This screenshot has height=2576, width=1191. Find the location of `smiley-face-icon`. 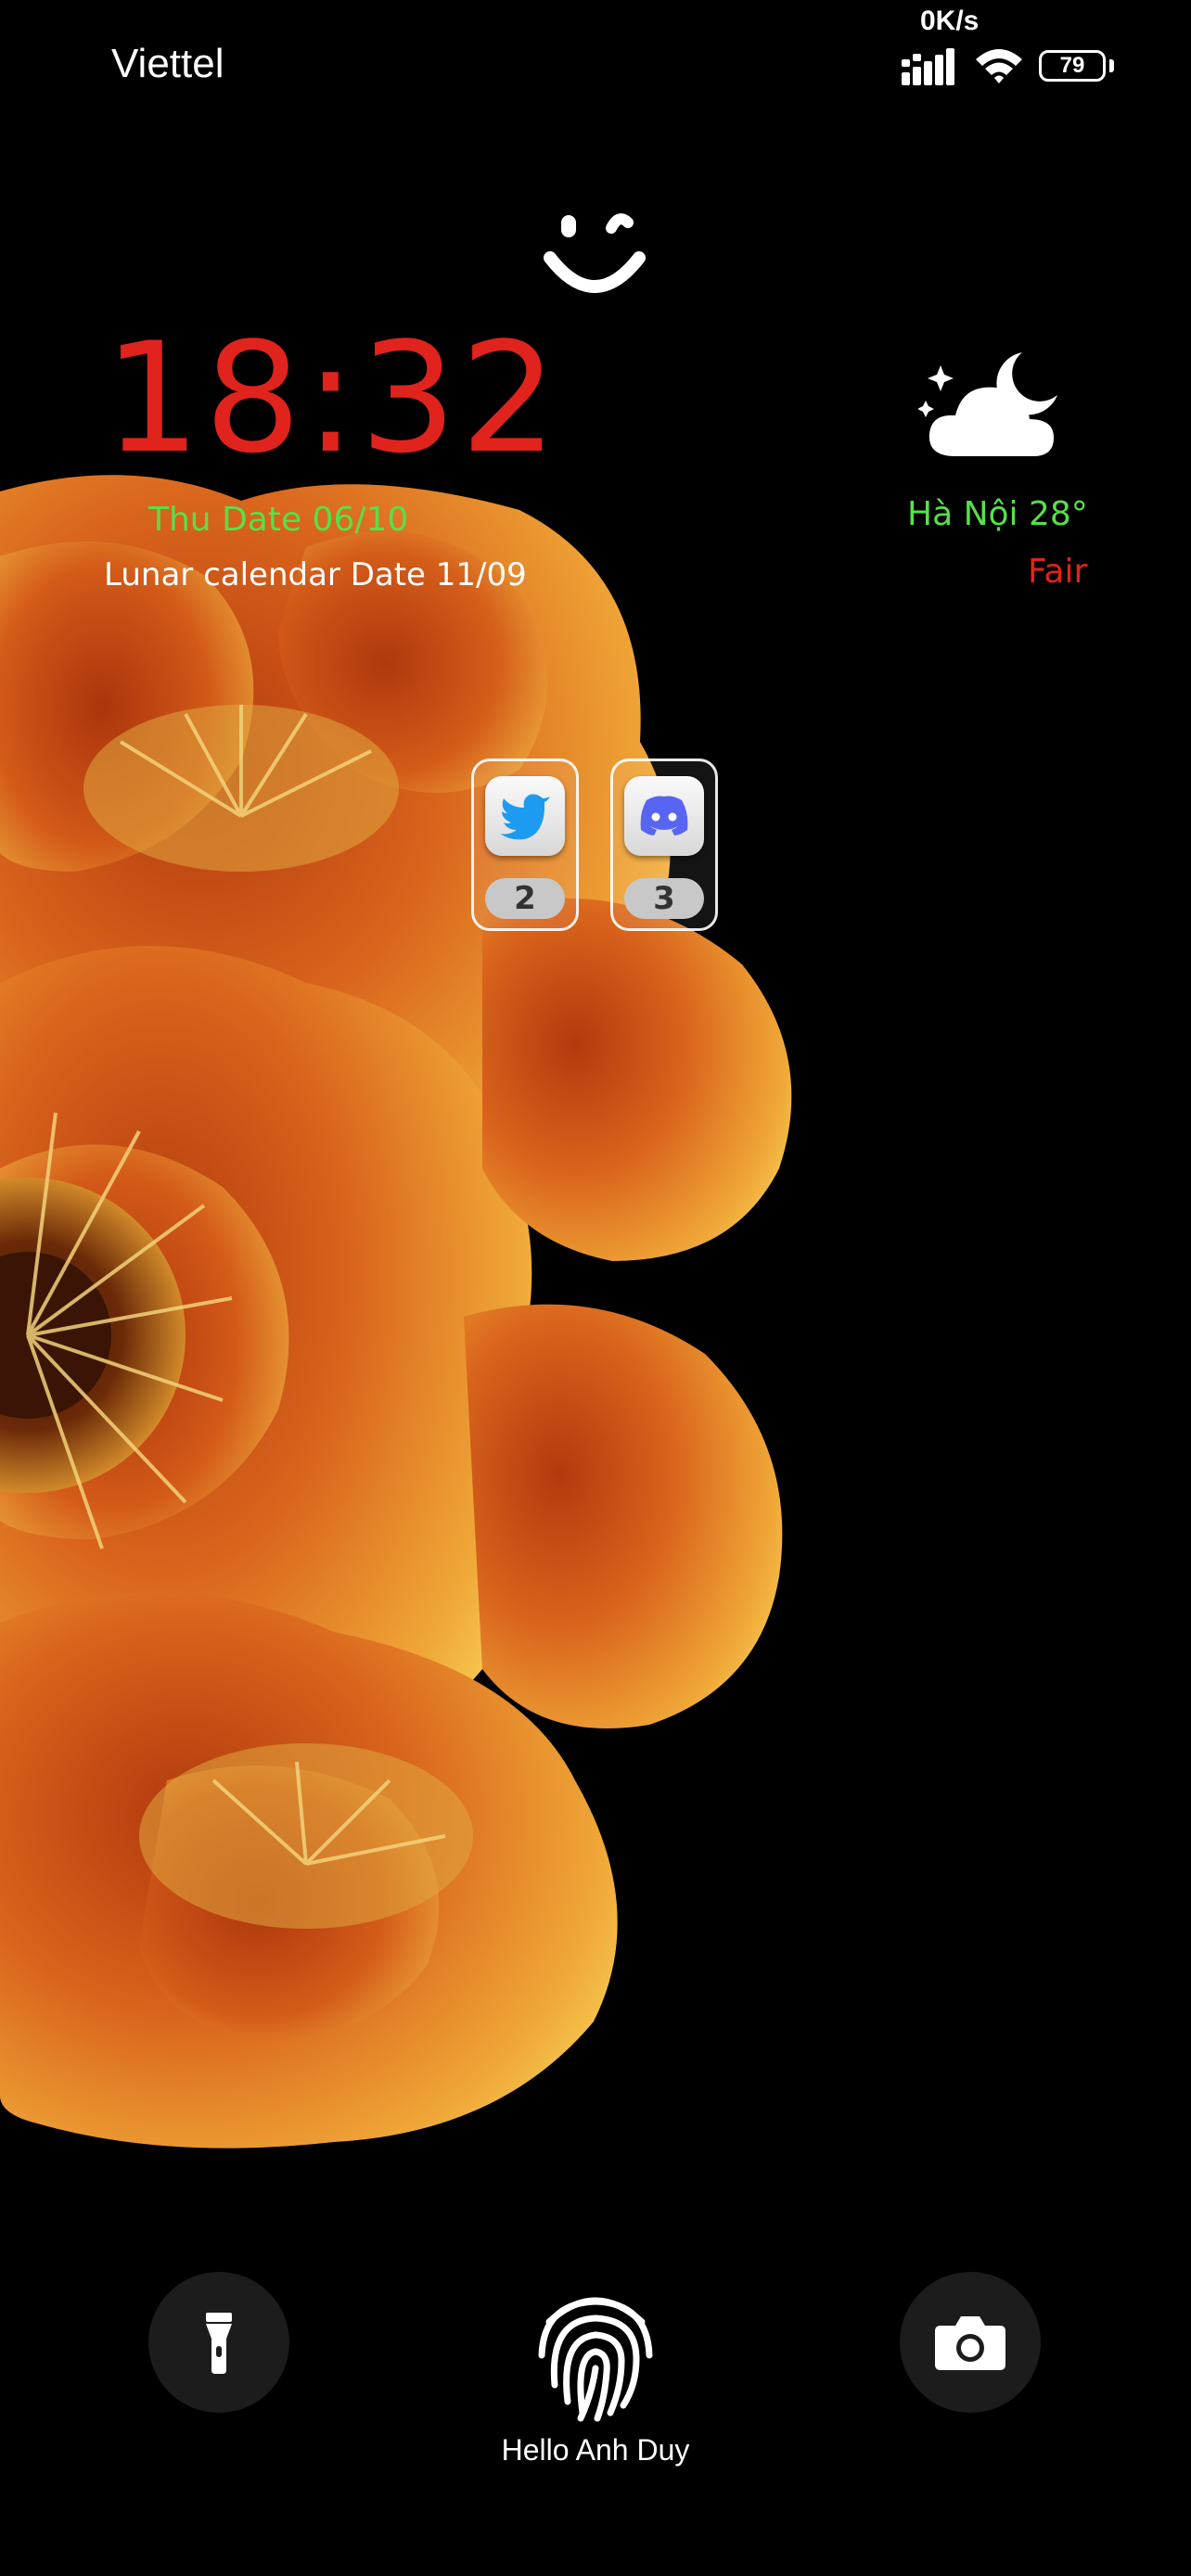

smiley-face-icon is located at coordinates (595, 253).